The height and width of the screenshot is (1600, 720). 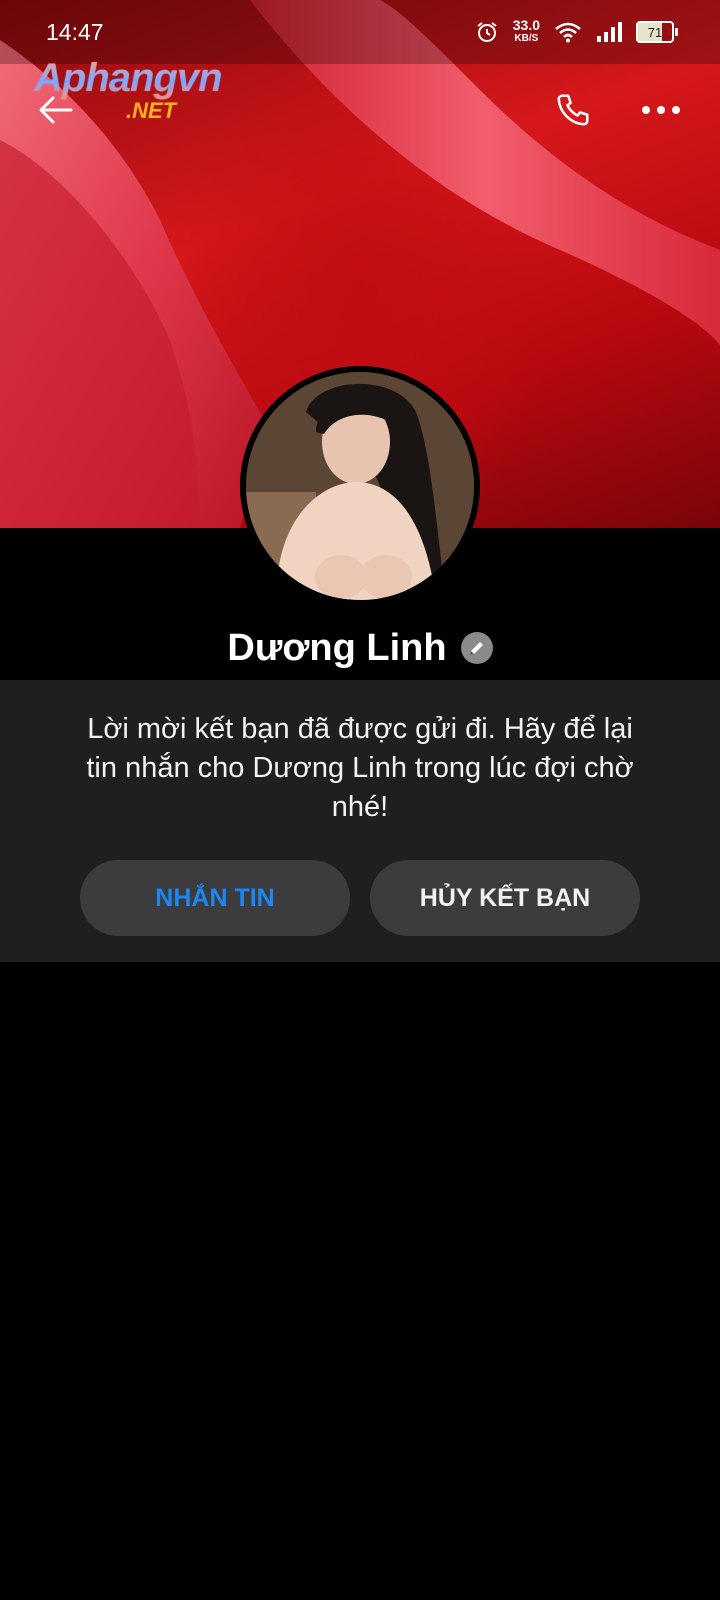 I want to click on net-speed: 33.0 KB/S, so click(x=526, y=31).